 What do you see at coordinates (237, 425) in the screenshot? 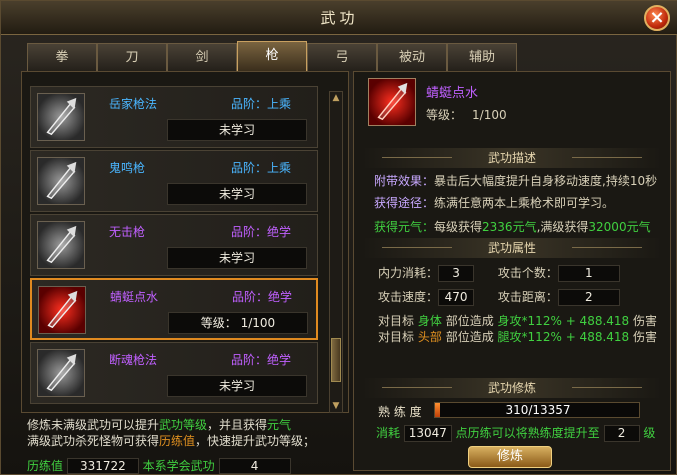
I see `hint-line1-c: ，并且获得` at bounding box center [237, 425].